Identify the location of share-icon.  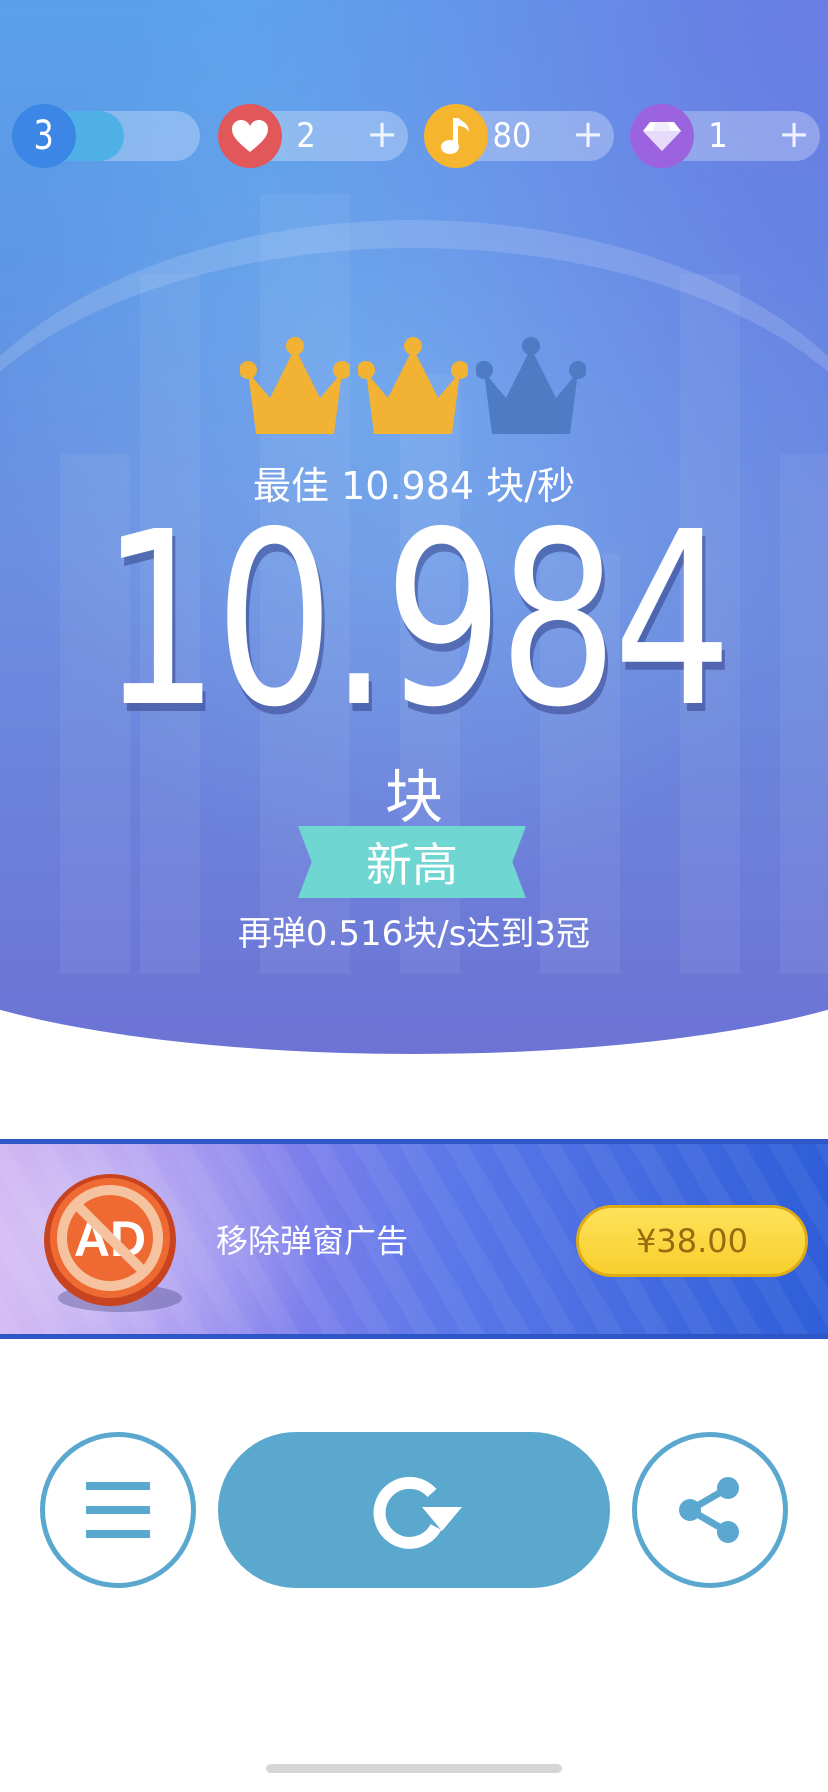
(709, 1510).